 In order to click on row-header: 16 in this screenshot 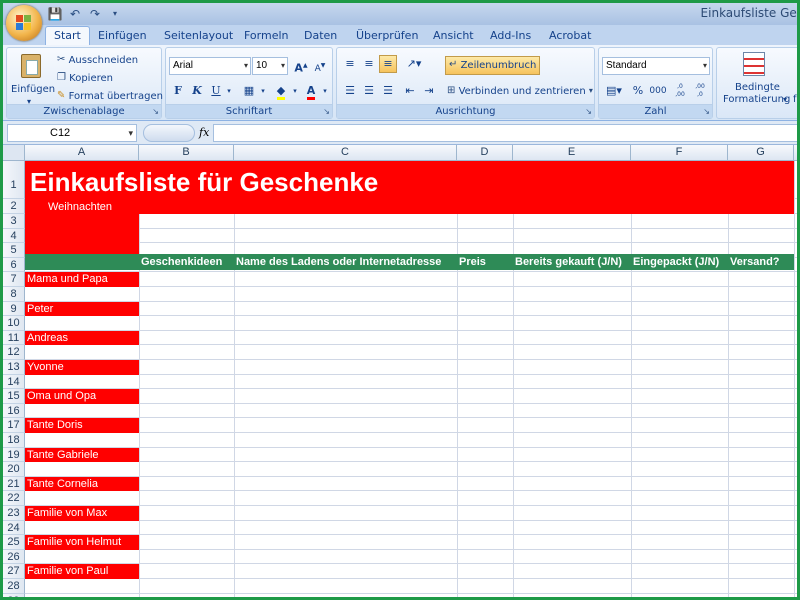, I will do `click(14, 411)`.